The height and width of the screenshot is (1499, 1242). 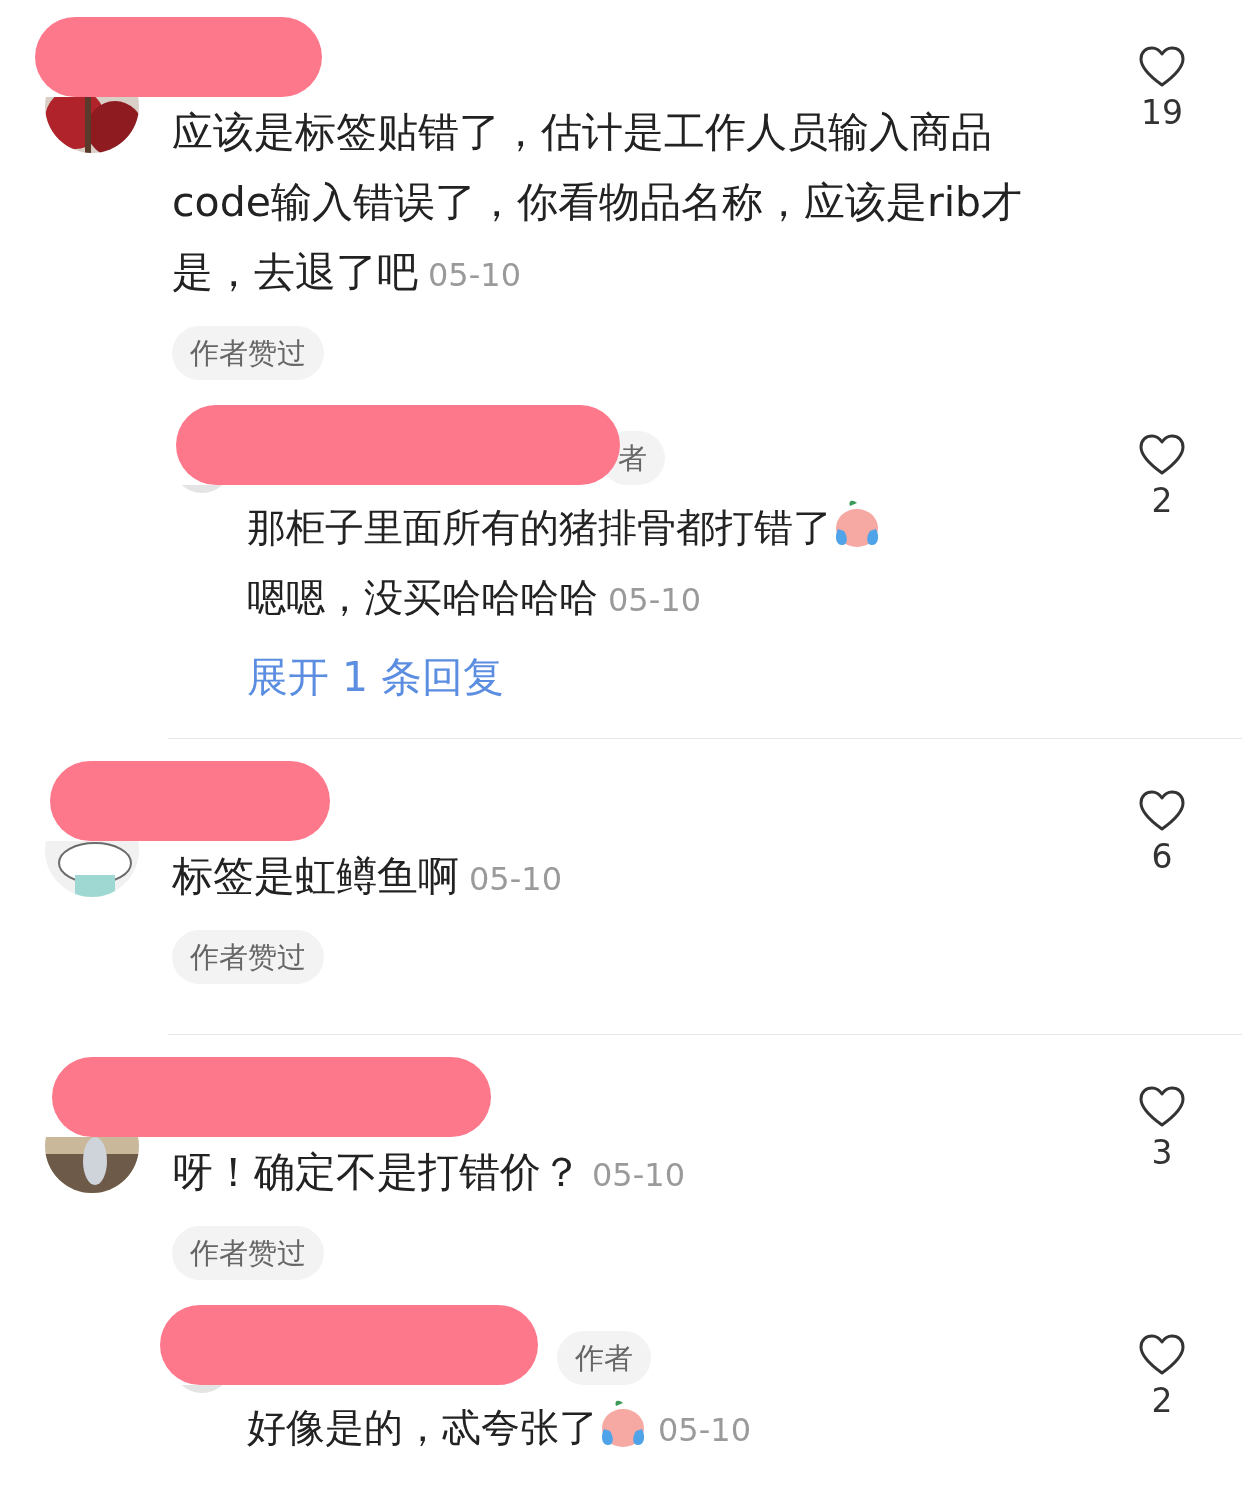 What do you see at coordinates (1162, 1153) in the screenshot?
I see `like-count: 3` at bounding box center [1162, 1153].